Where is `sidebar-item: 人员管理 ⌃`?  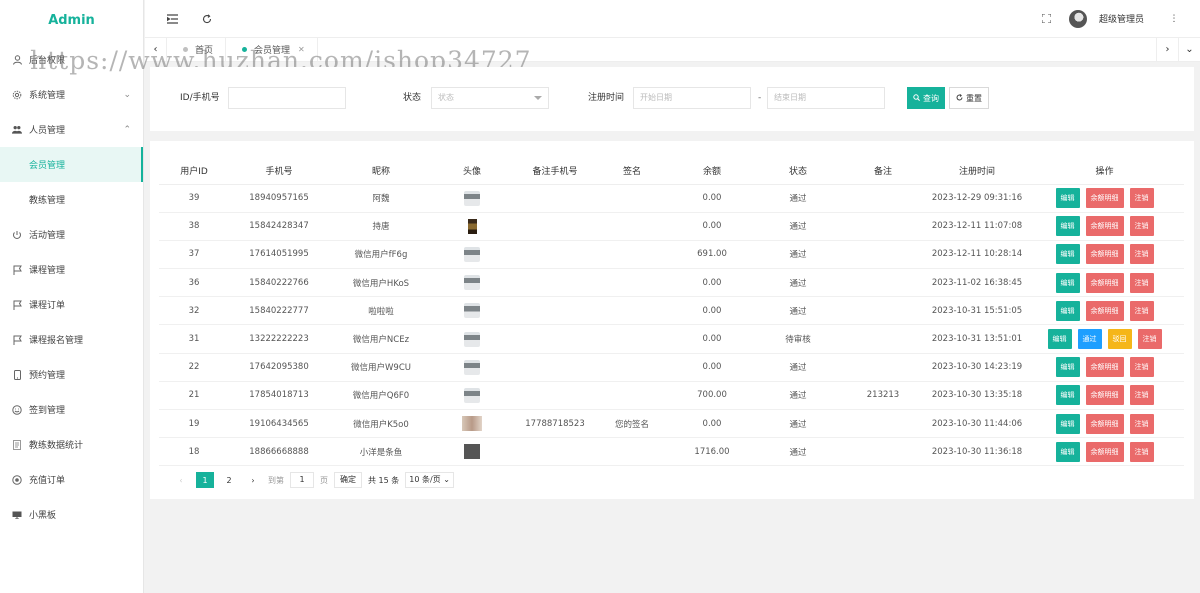
sidebar-item: 人员管理 ⌃ is located at coordinates (71, 129).